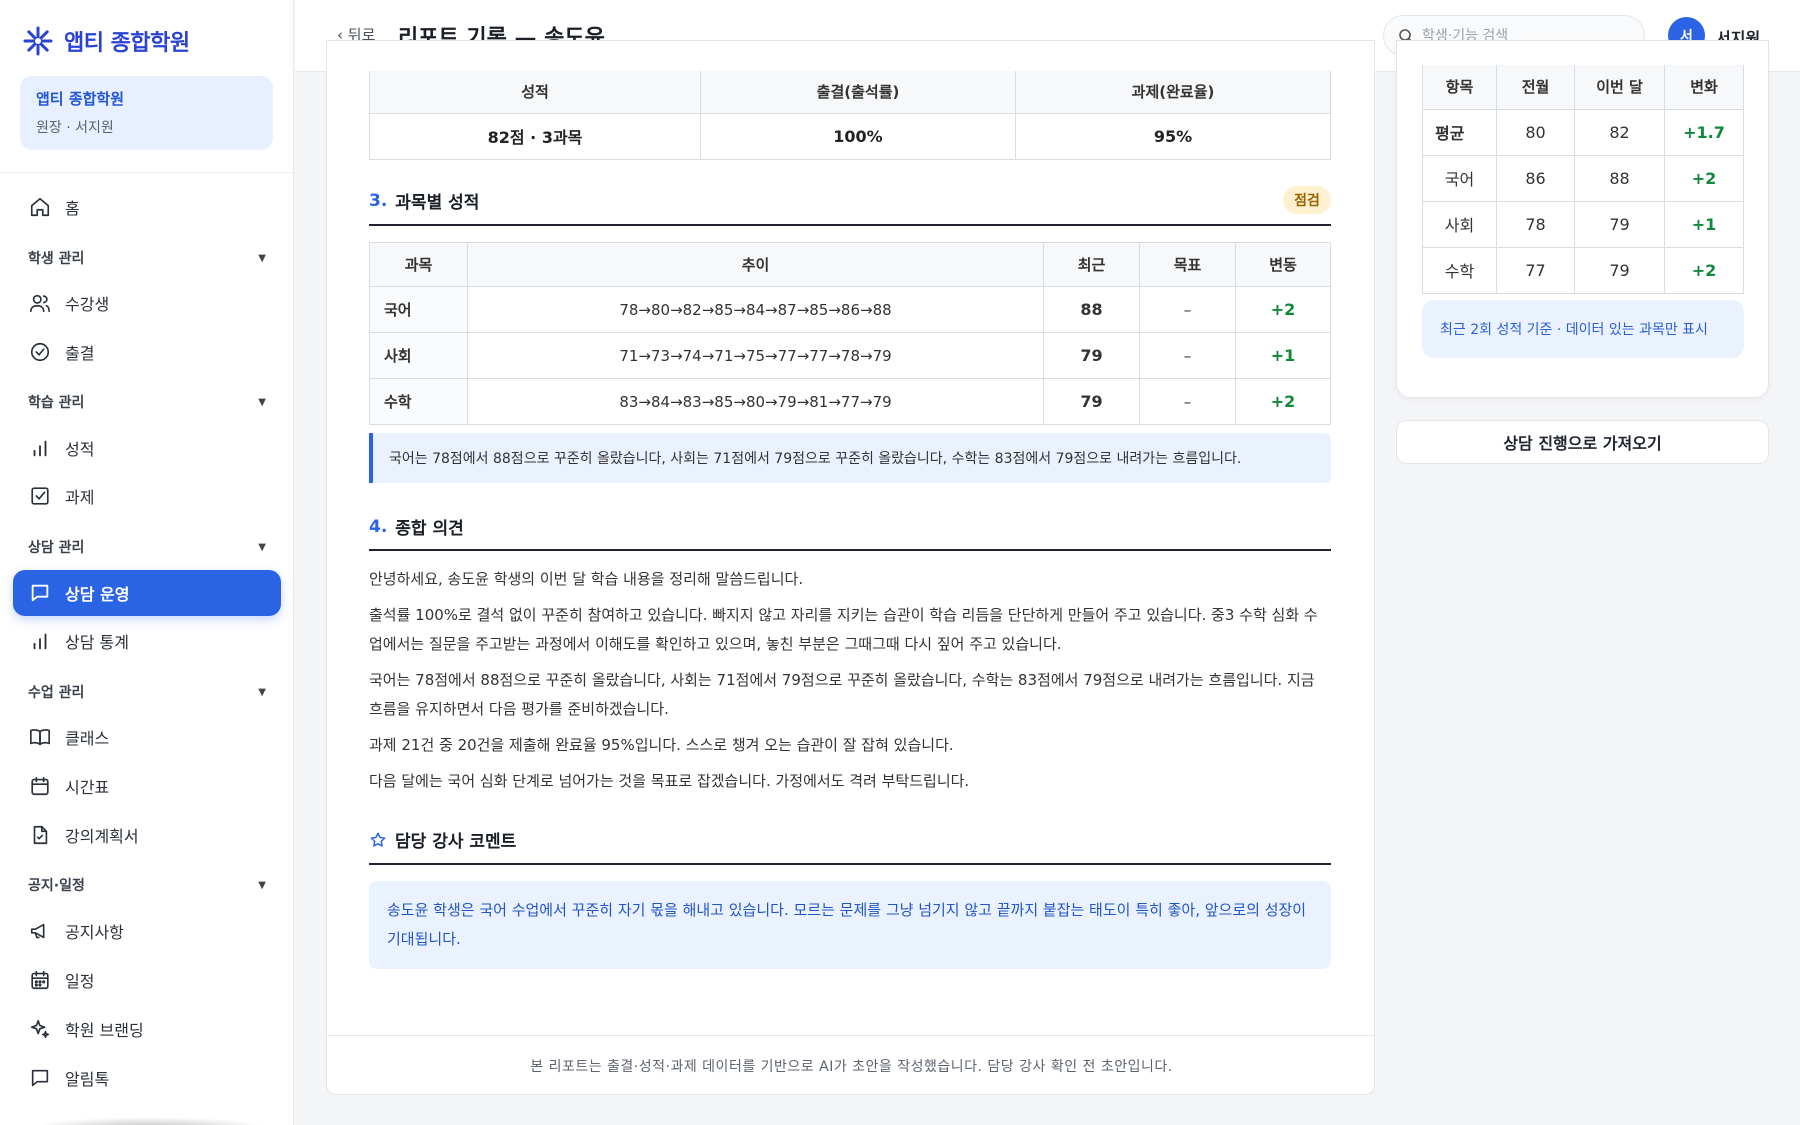 The width and height of the screenshot is (1800, 1125). What do you see at coordinates (147, 303) in the screenshot?
I see `sidebar-item-students: 수강생` at bounding box center [147, 303].